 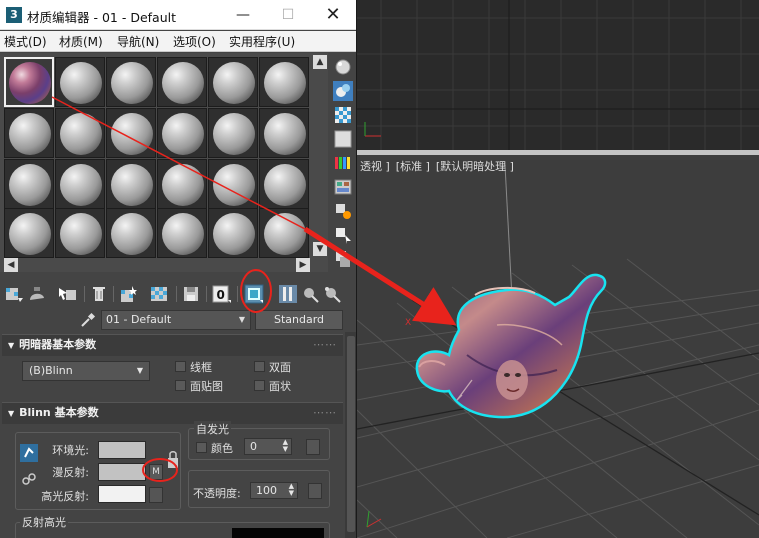 I want to click on menu-utilities: 实用程序(U), so click(x=262, y=41).